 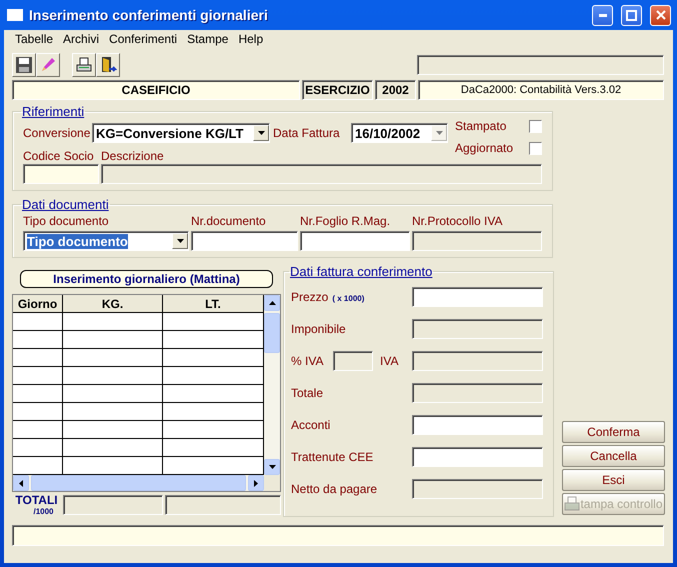 I want to click on grid-banner: Inserimento giornaliero (Mattina), so click(x=146, y=279).